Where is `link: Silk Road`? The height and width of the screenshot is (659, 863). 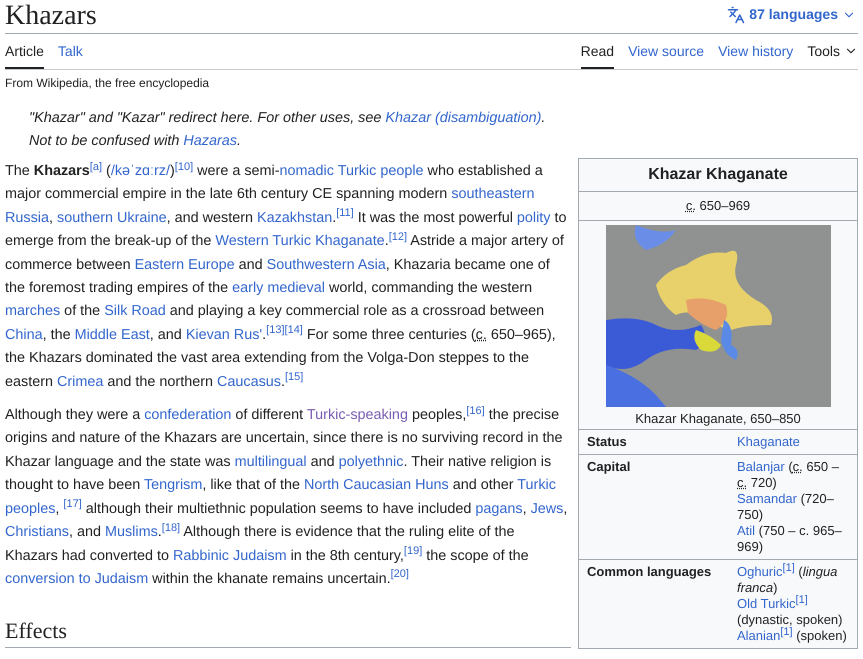 link: Silk Road is located at coordinates (135, 311).